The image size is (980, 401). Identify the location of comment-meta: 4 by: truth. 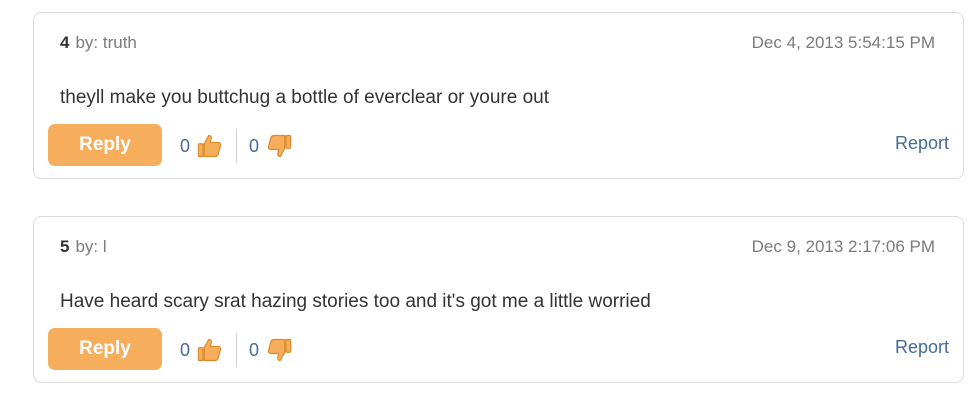
(98, 43).